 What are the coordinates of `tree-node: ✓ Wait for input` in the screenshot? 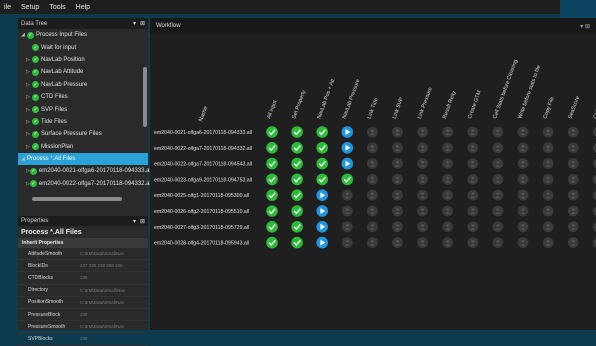 It's located at (83, 47).